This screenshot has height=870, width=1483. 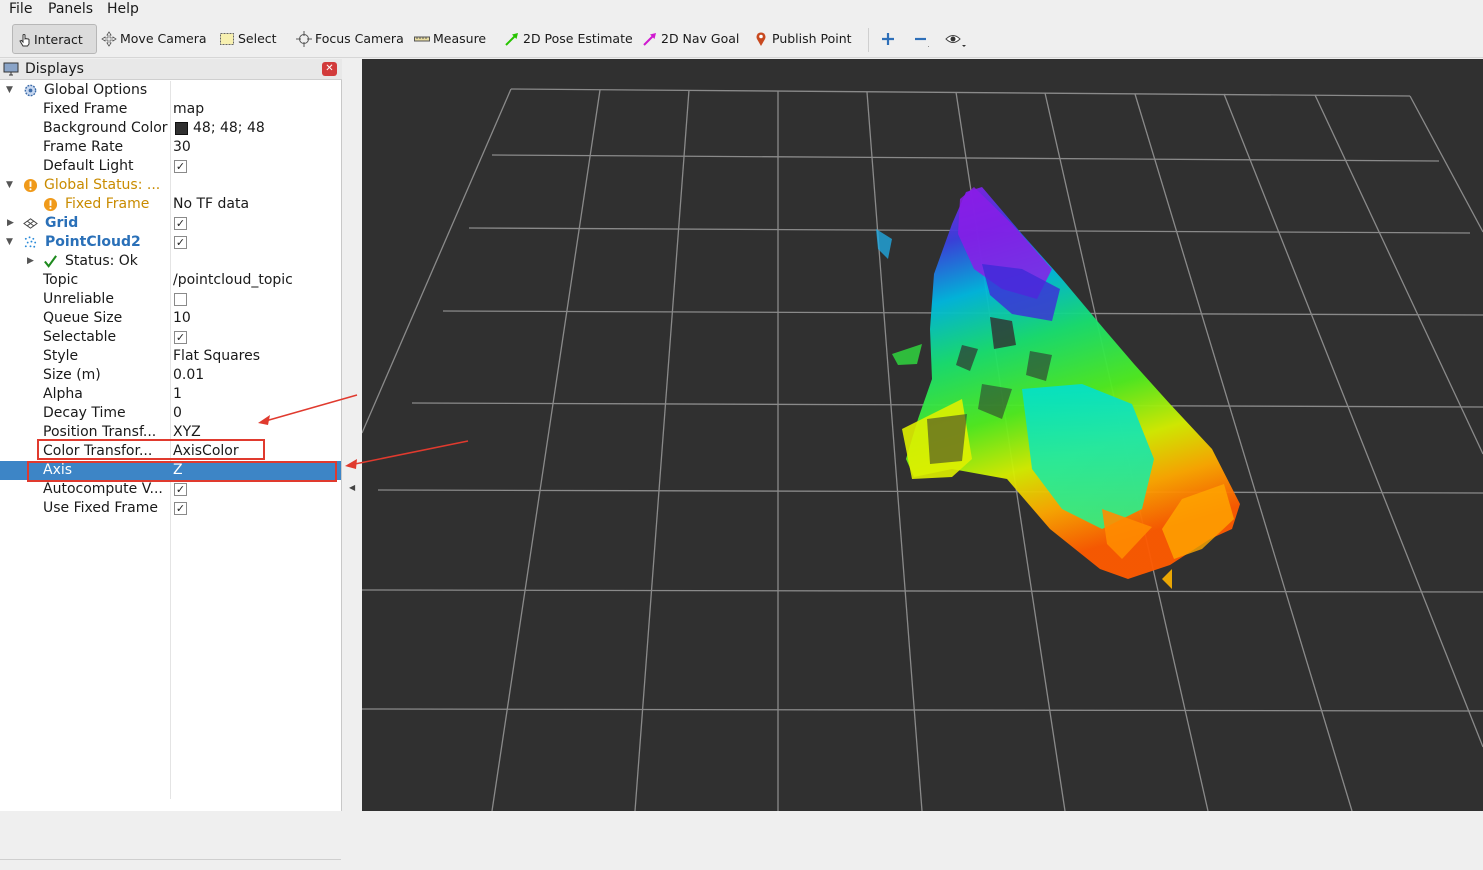 What do you see at coordinates (363, 431) in the screenshot?
I see `annotation-arrows` at bounding box center [363, 431].